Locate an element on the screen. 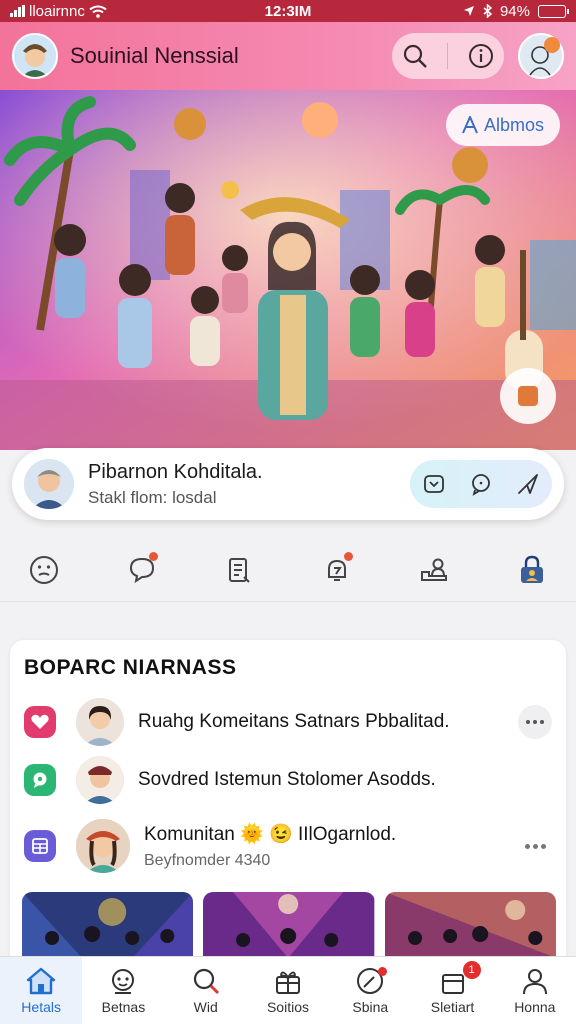 This screenshot has width=576, height=1024. albums-label: Albmos is located at coordinates (513, 124).